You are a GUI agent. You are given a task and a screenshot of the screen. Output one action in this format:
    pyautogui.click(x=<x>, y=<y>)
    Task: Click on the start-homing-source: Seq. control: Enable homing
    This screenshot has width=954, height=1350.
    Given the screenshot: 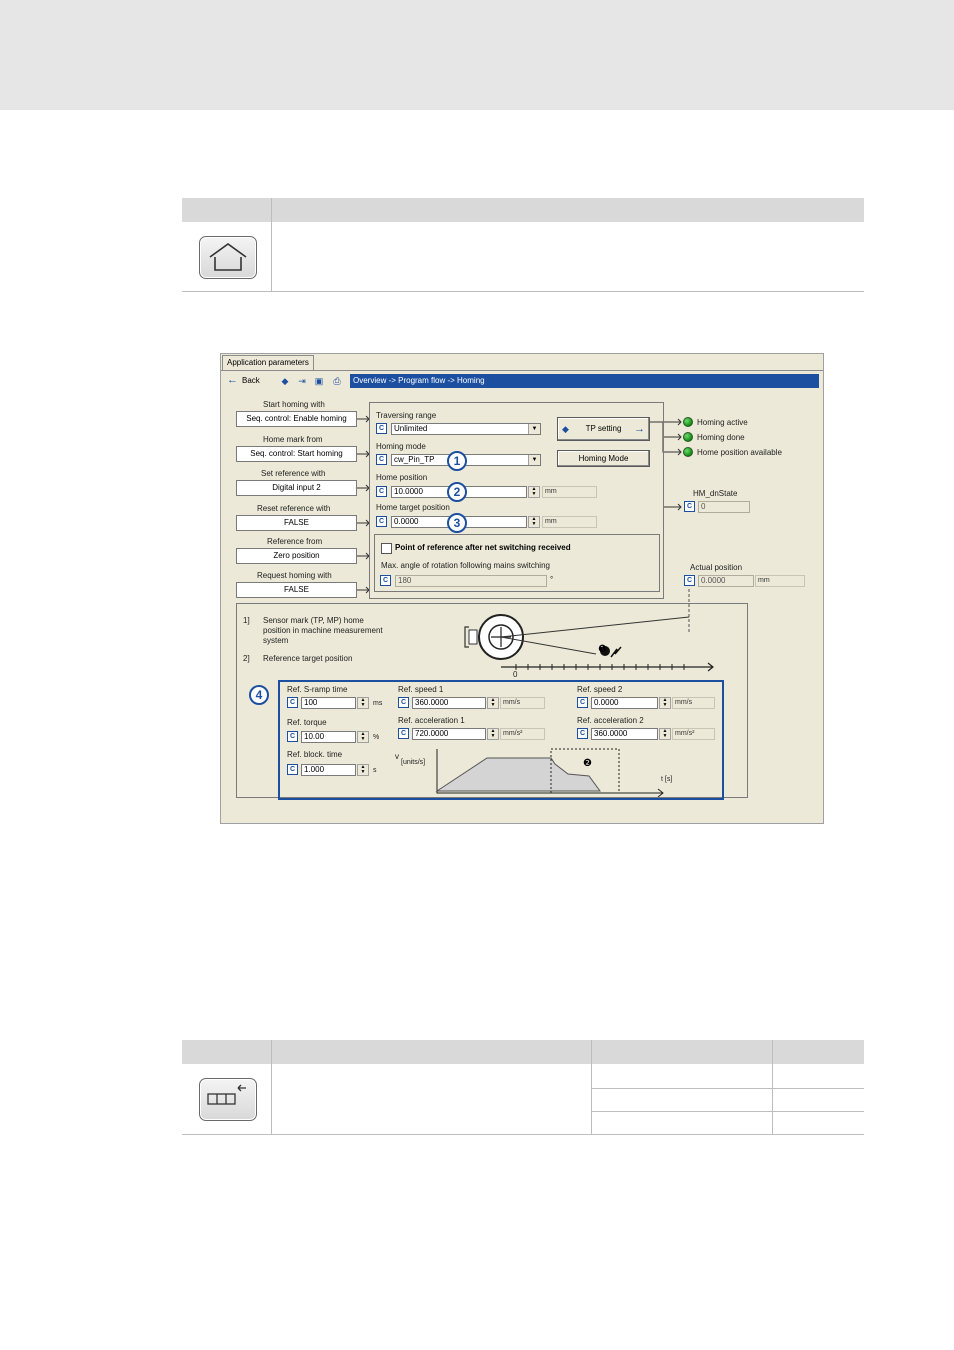 What is the action you would take?
    pyautogui.click(x=296, y=419)
    